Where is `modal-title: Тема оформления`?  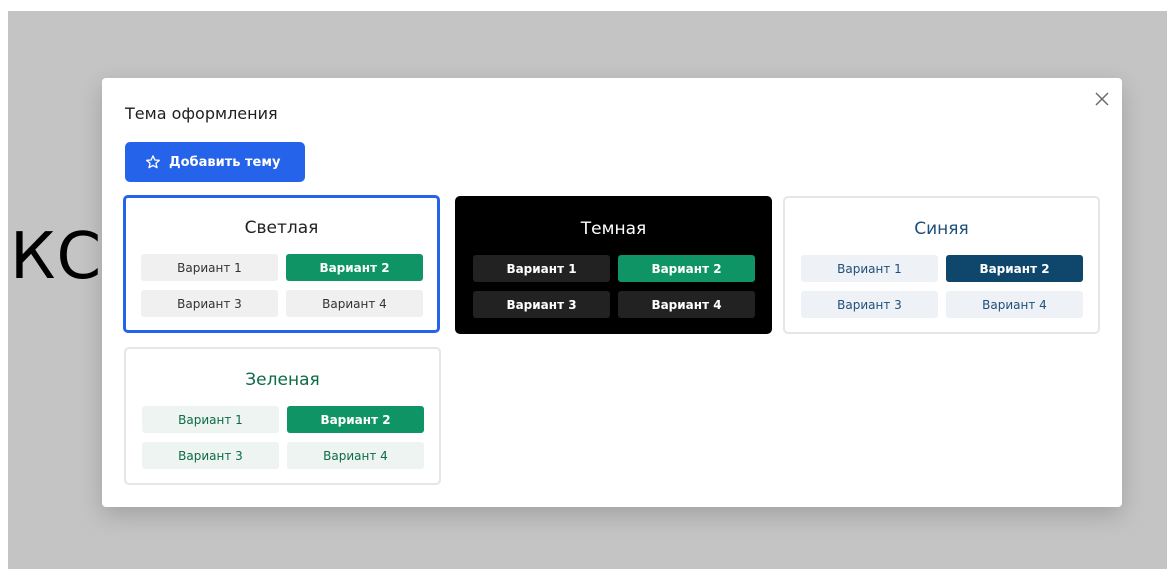
modal-title: Тема оформления is located at coordinates (201, 113).